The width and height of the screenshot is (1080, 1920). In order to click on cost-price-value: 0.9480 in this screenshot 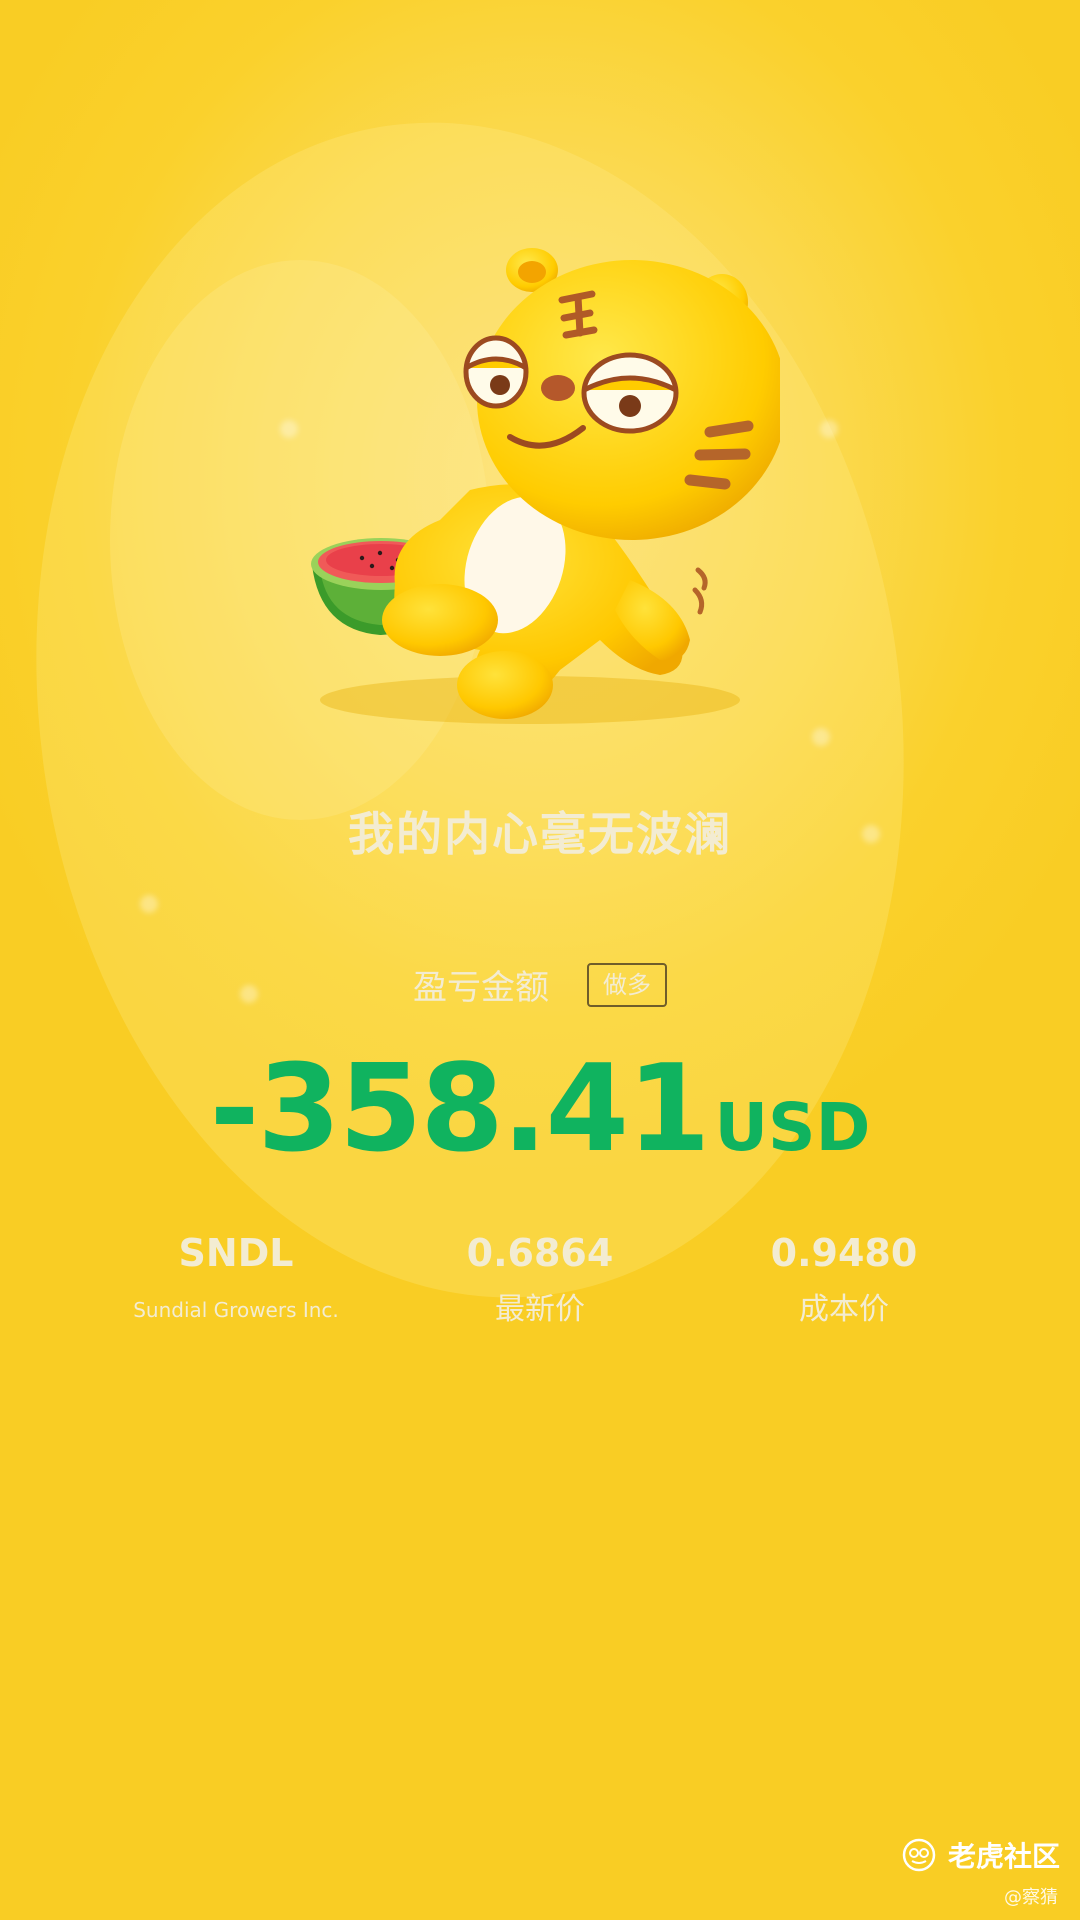, I will do `click(844, 1253)`.